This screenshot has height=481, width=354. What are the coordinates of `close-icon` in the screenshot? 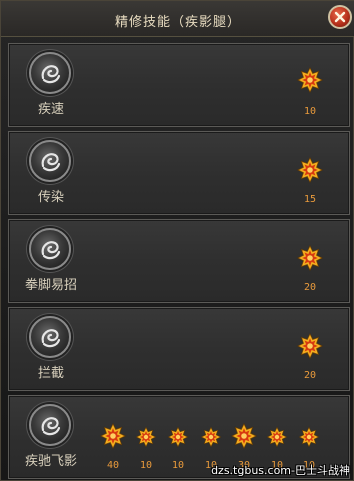 It's located at (340, 17).